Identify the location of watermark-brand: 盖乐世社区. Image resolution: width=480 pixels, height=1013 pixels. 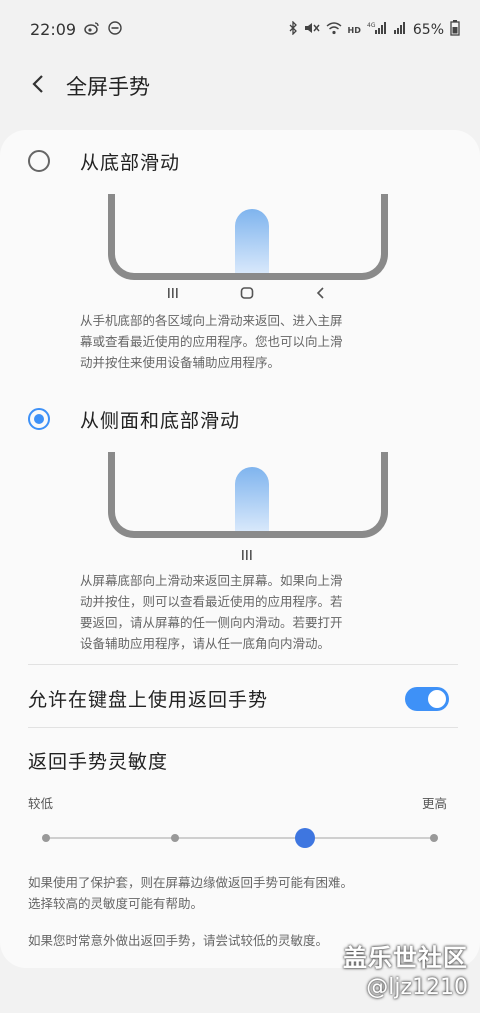
(405, 958).